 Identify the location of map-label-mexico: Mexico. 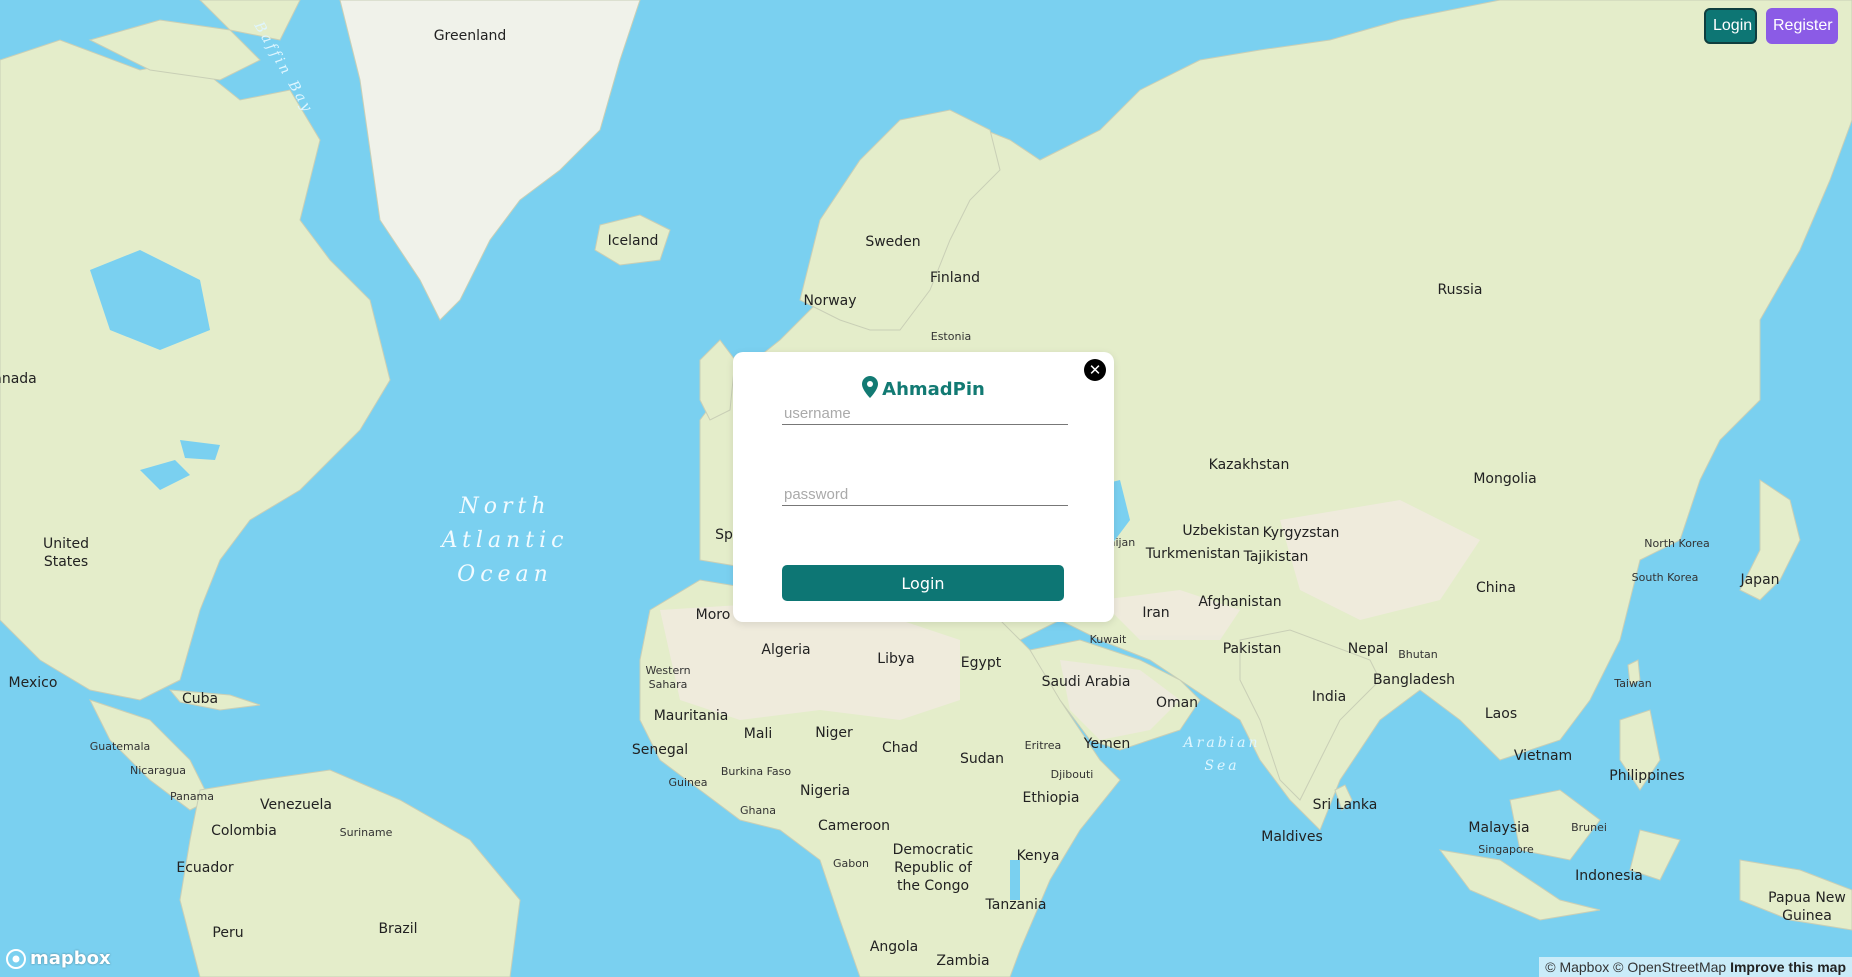
(33, 683).